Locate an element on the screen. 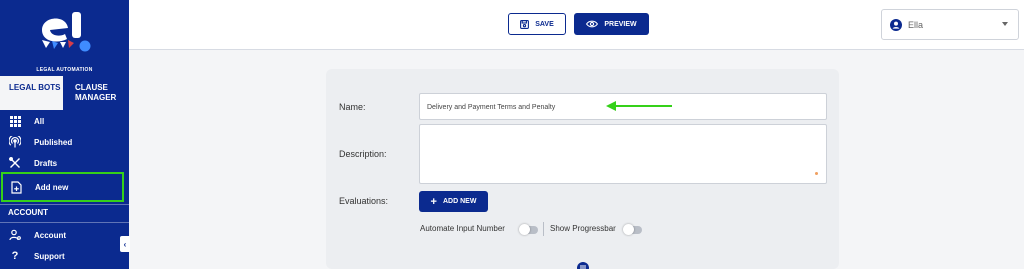 Image resolution: width=1024 pixels, height=269 pixels. save-button: SAVE is located at coordinates (537, 24).